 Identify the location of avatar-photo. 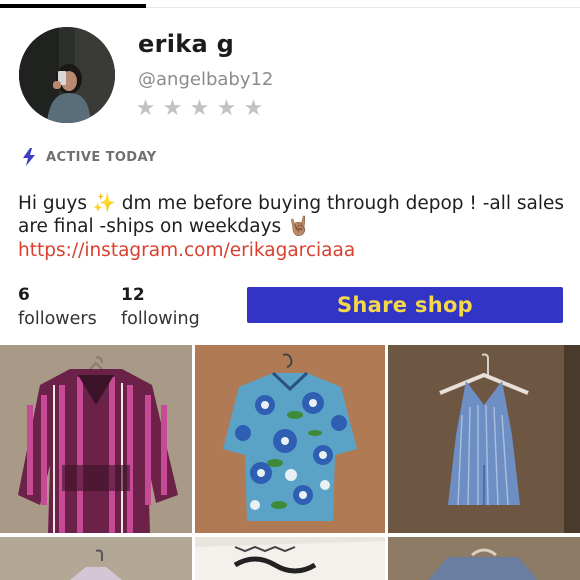
(67, 75).